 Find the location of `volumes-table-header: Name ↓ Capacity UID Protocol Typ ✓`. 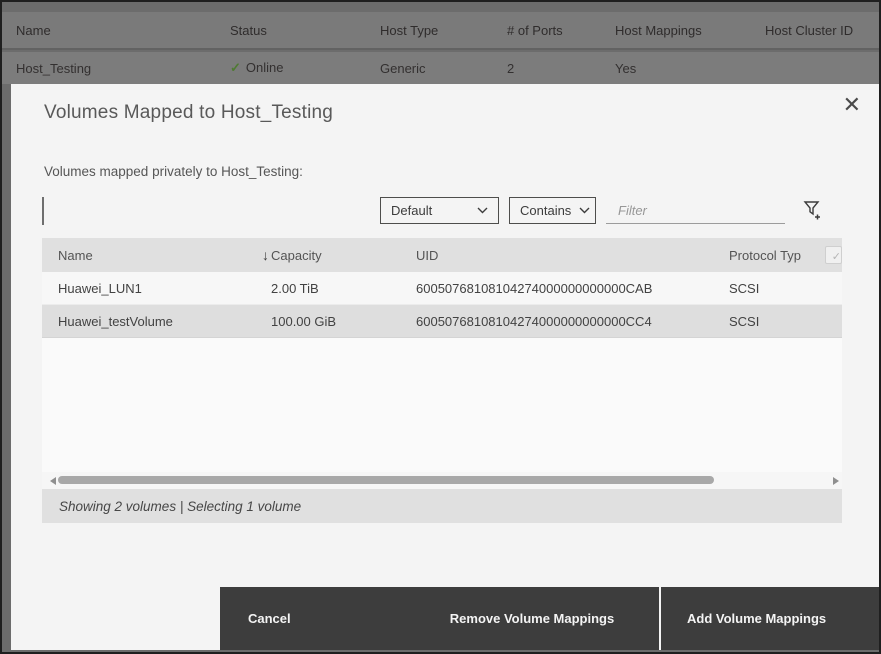

volumes-table-header: Name ↓ Capacity UID Protocol Typ ✓ is located at coordinates (442, 255).